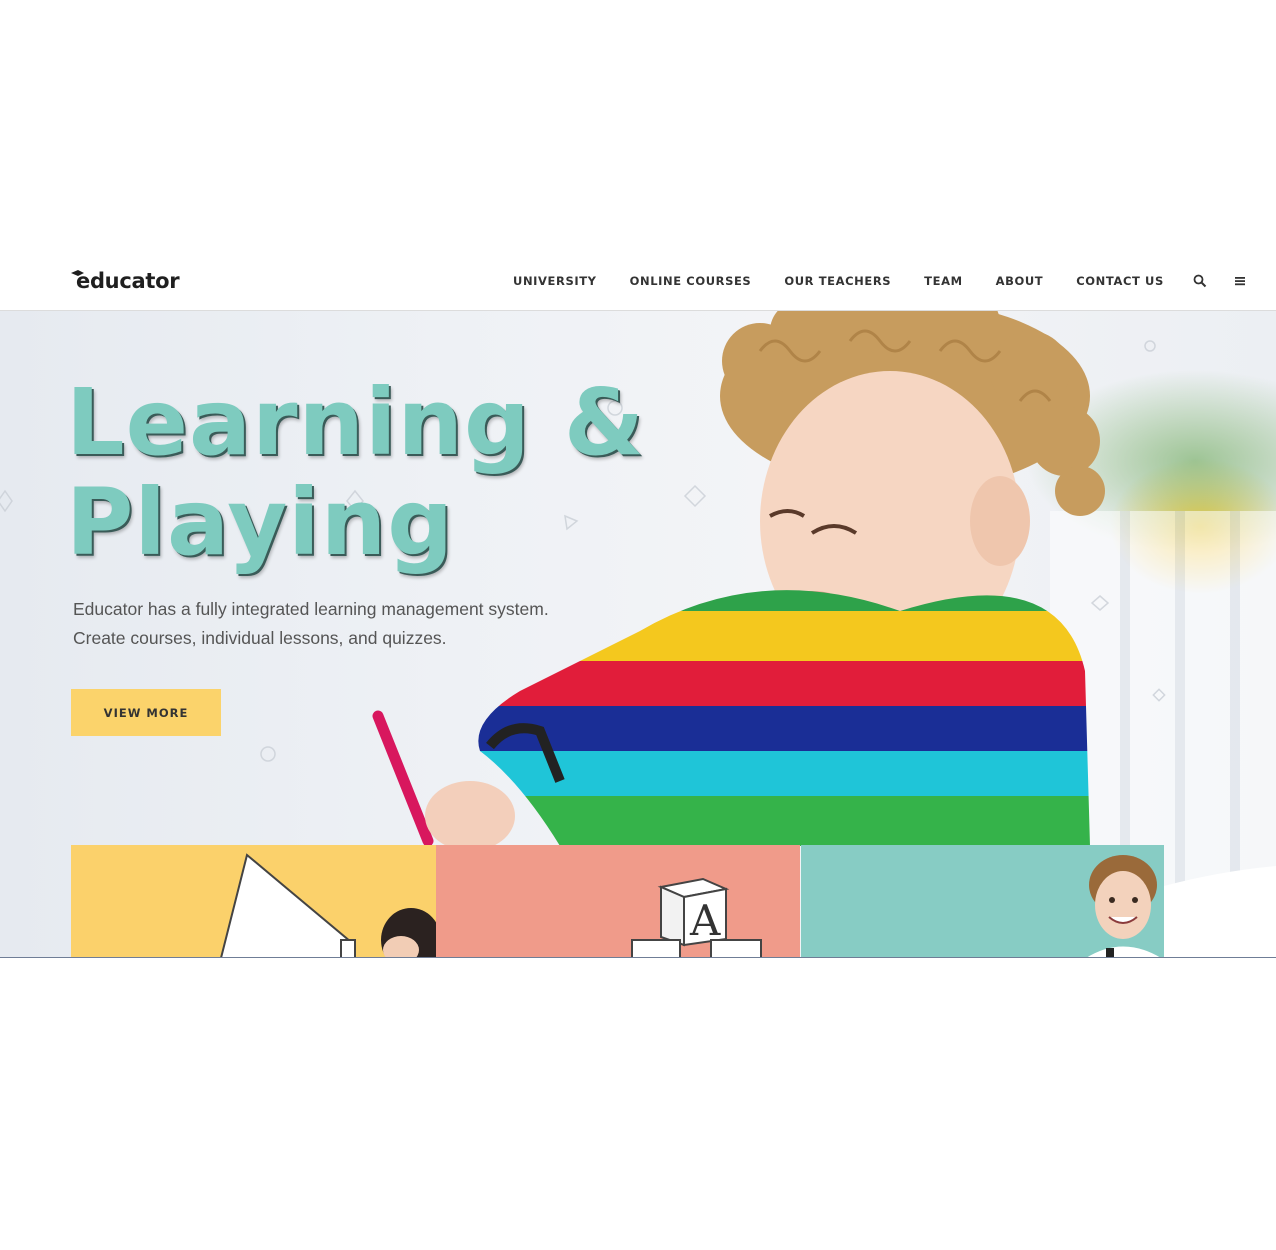 This screenshot has height=1250, width=1276. I want to click on svg-text: A, so click(705, 920).